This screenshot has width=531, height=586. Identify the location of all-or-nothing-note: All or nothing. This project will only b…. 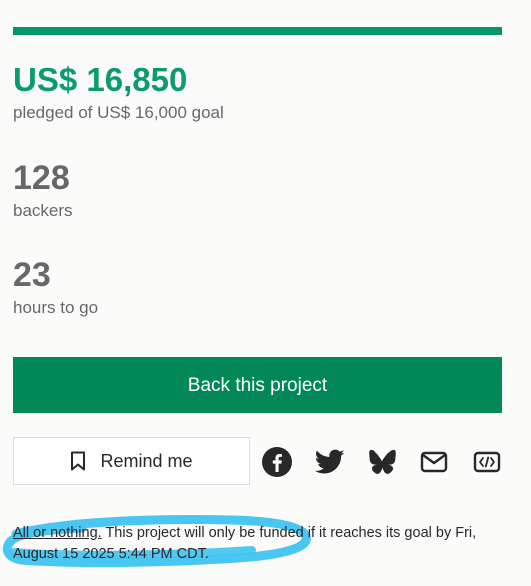
(263, 544).